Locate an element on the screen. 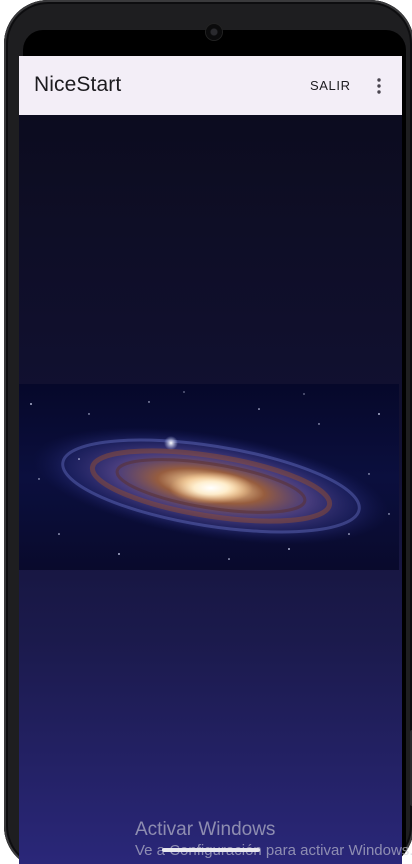  more-vert-icon is located at coordinates (379, 86).